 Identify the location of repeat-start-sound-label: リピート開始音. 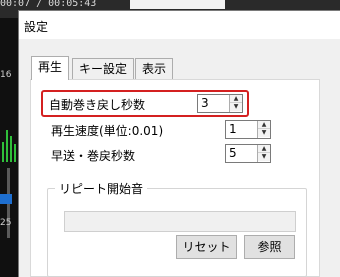
(101, 188).